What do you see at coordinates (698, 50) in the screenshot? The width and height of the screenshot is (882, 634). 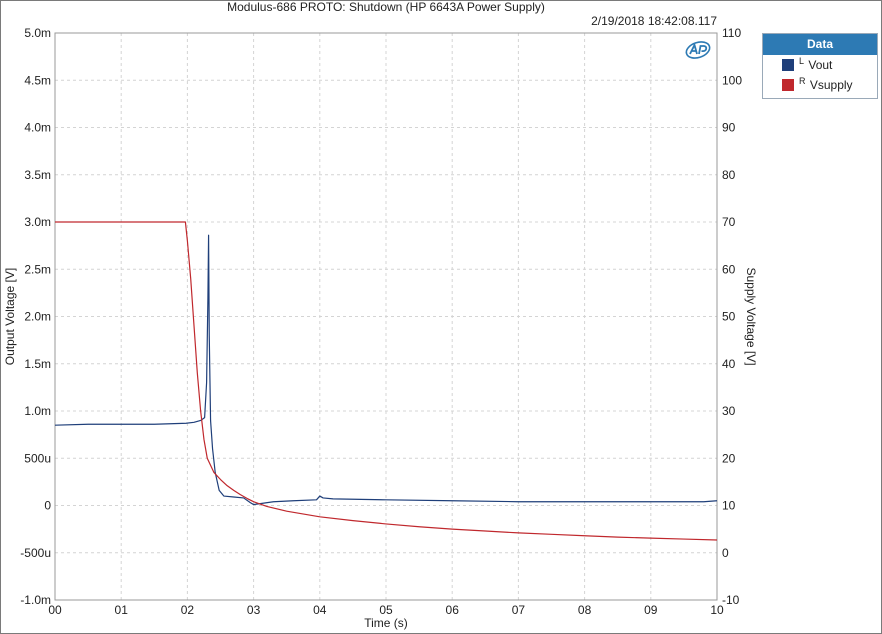 I see `ap-logo-icon` at bounding box center [698, 50].